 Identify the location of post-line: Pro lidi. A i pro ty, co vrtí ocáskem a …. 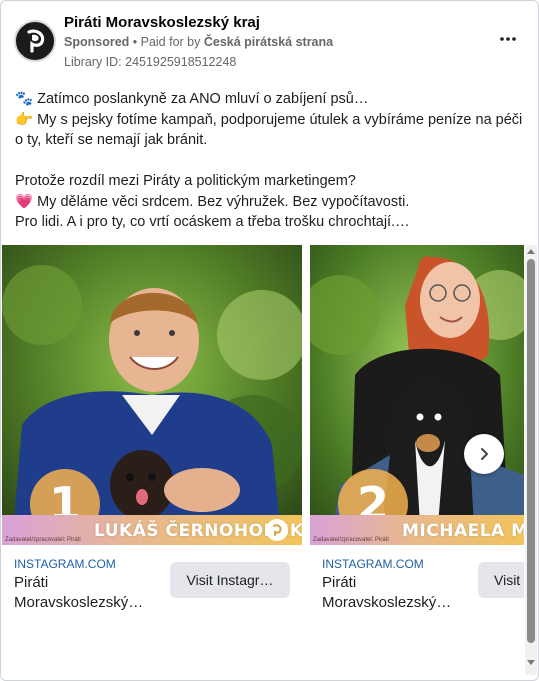
(270, 222).